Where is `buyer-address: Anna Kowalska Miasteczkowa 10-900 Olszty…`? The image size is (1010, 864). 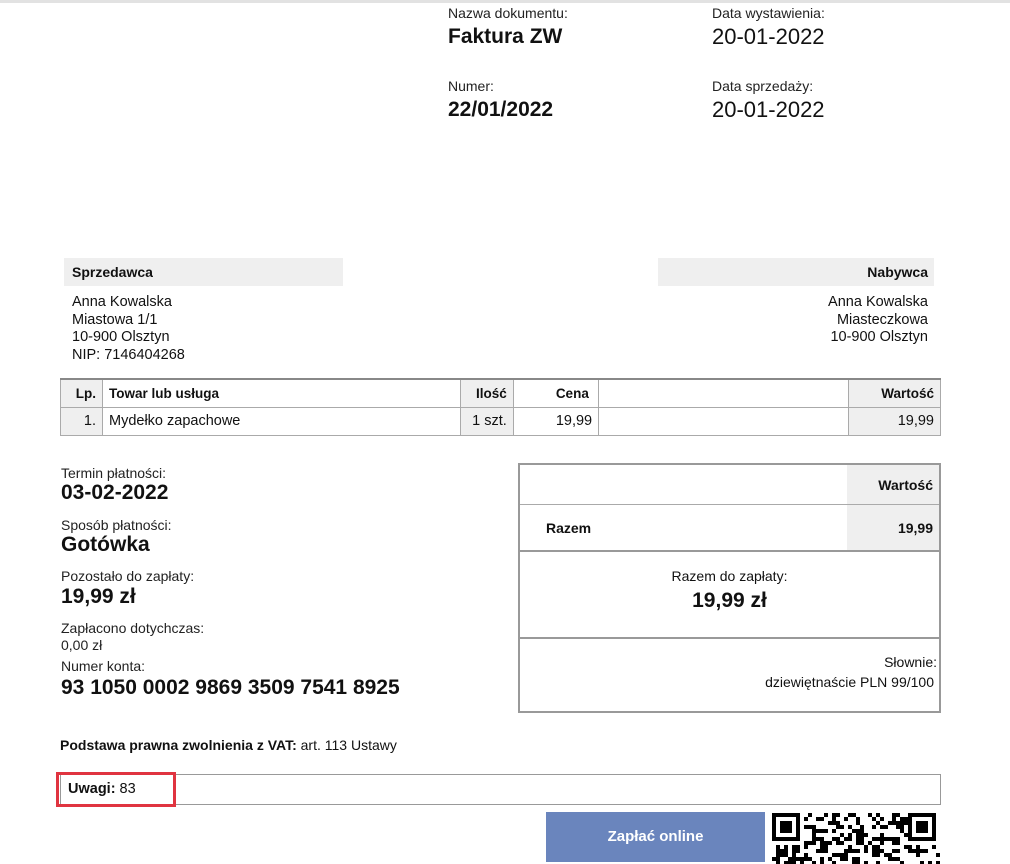
buyer-address: Anna Kowalska Miasteczkowa 10-900 Olszty… is located at coordinates (878, 320).